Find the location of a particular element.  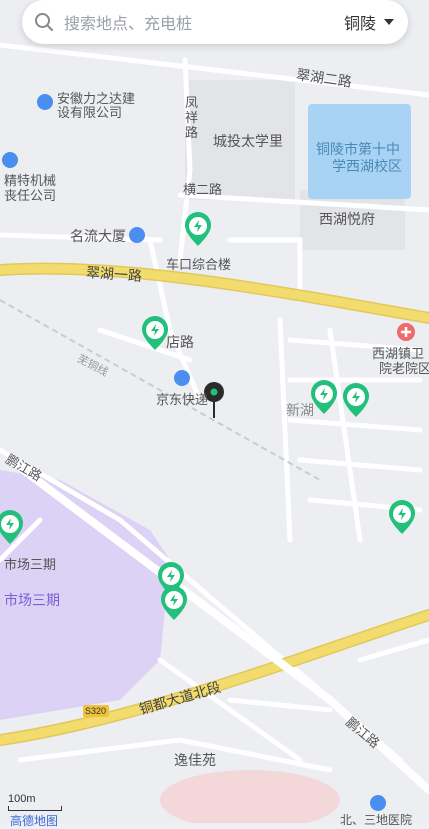

road-label: 凤祥路 is located at coordinates (192, 117).